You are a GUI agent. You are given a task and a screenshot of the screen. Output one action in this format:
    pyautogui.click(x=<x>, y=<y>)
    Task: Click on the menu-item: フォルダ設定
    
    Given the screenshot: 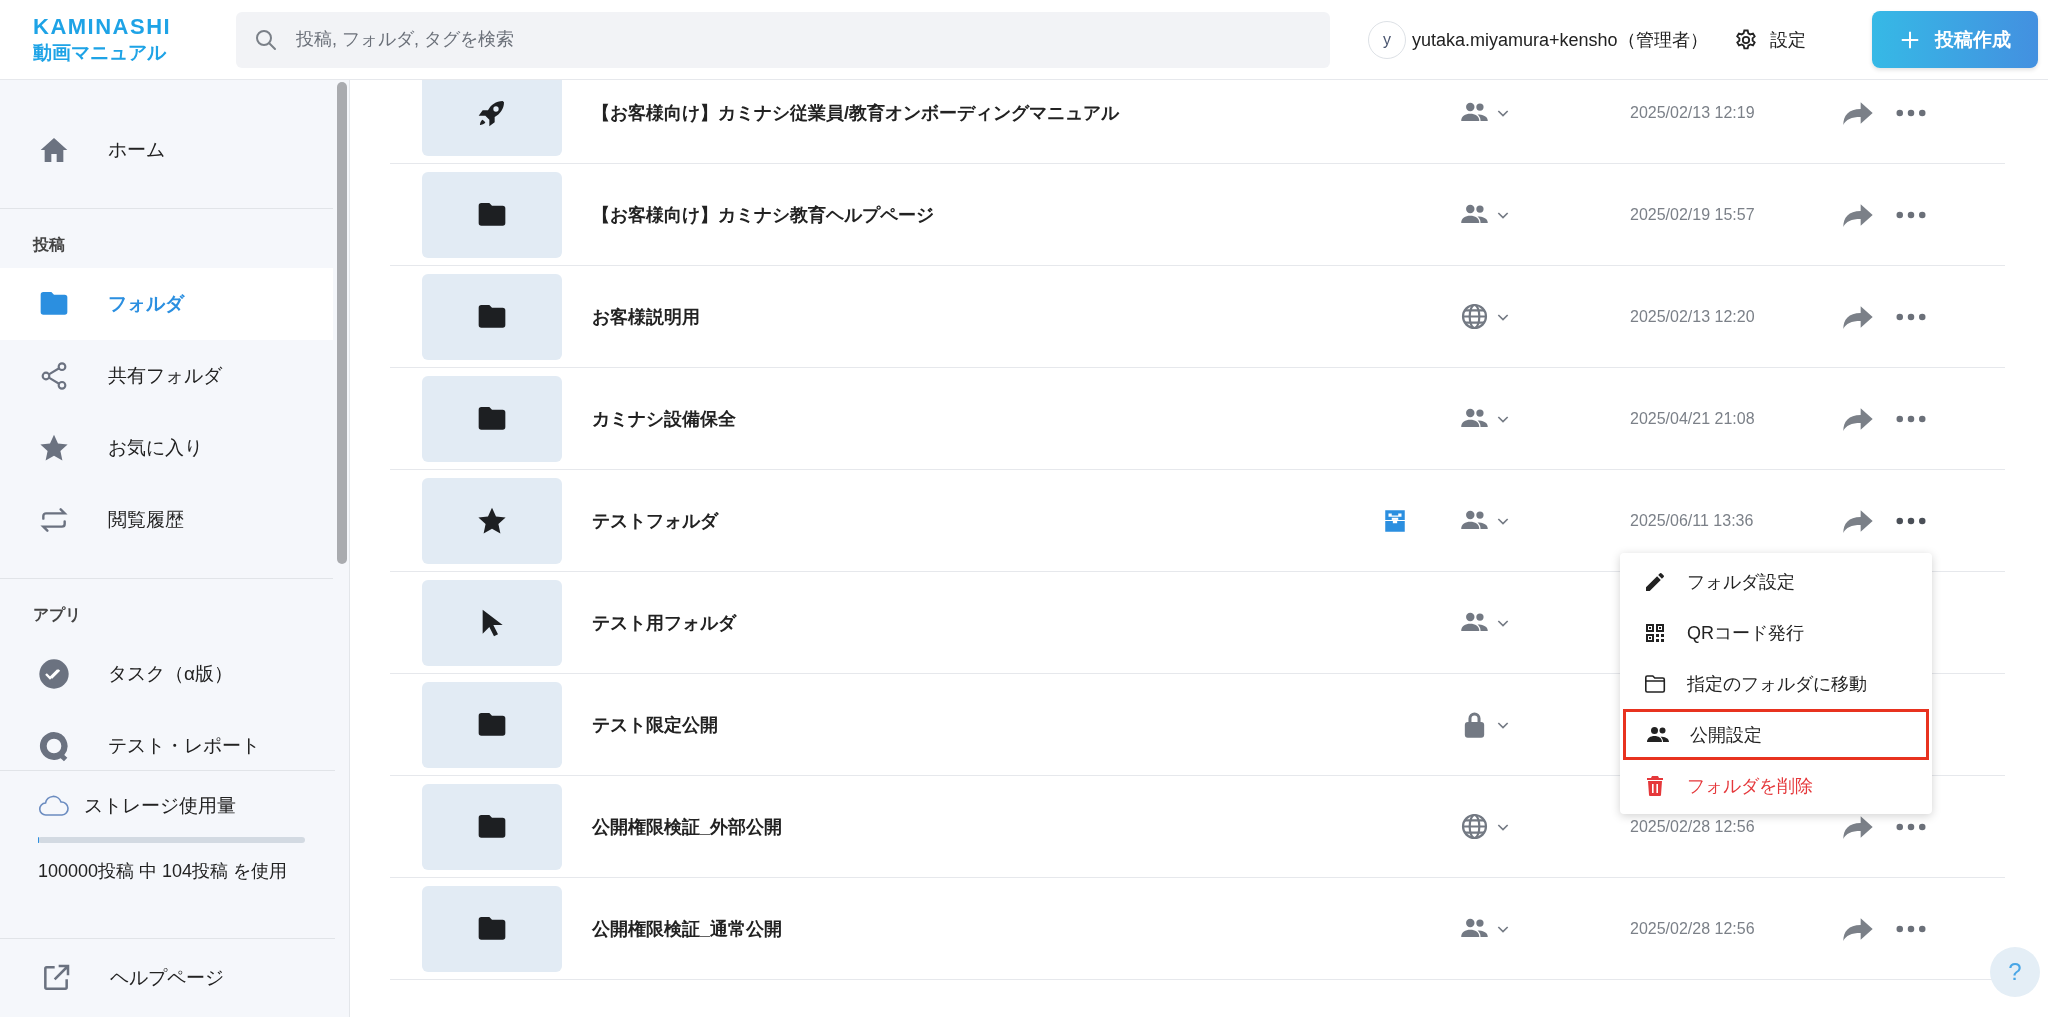 What is the action you would take?
    pyautogui.click(x=1776, y=581)
    